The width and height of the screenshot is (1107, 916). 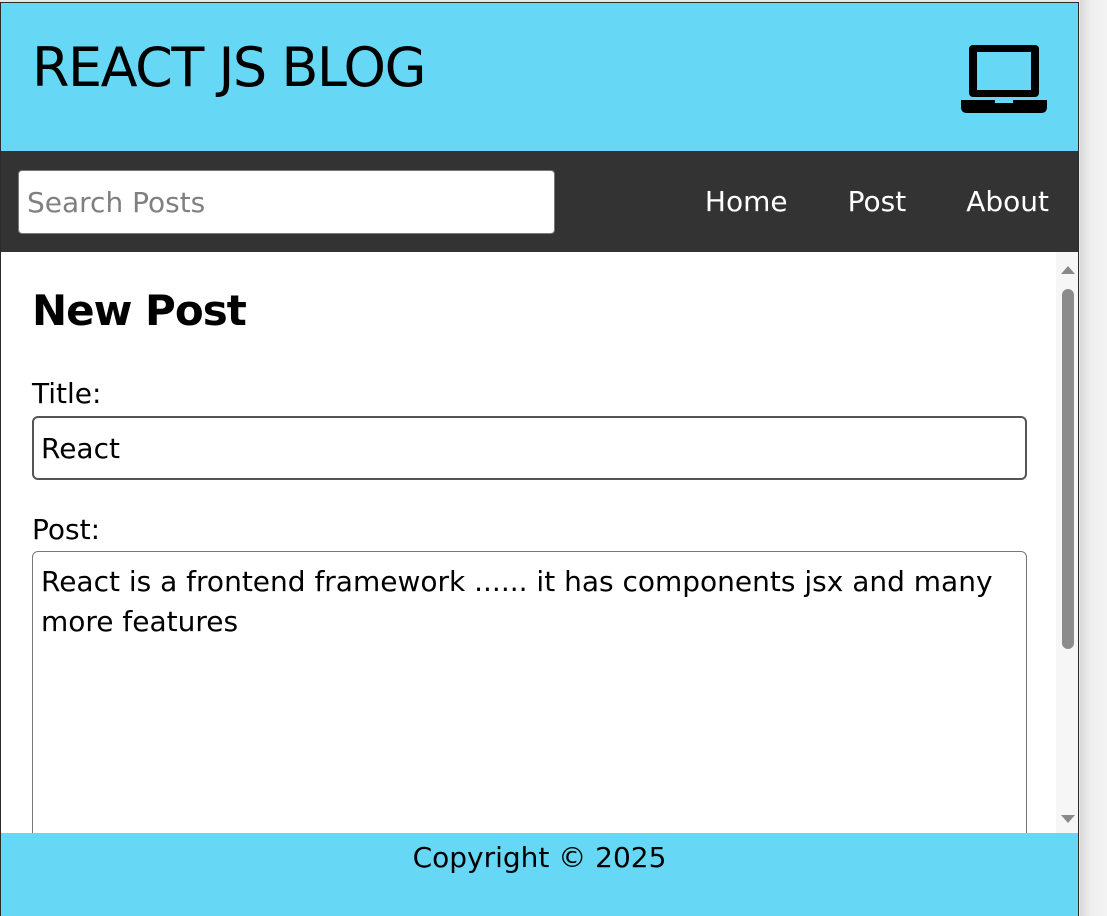 I want to click on scroll-thumb, so click(x=1068, y=469).